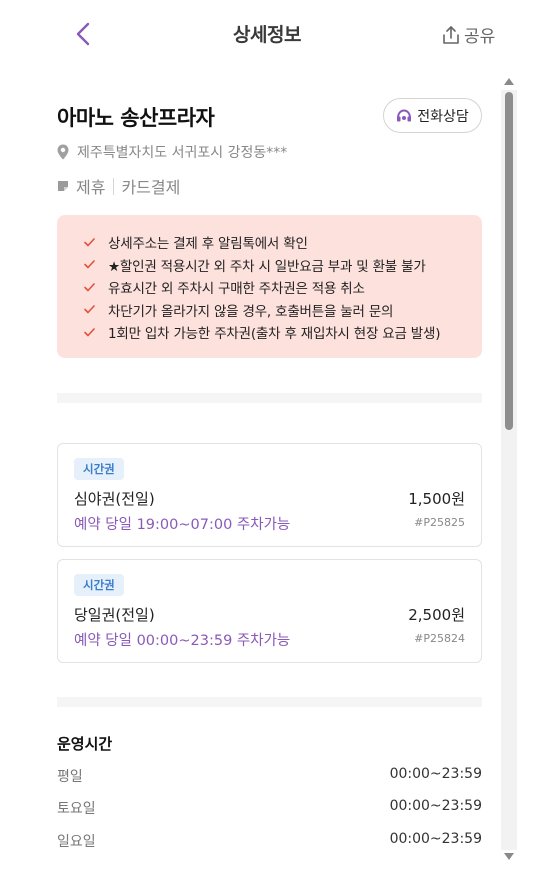  What do you see at coordinates (509, 261) in the screenshot?
I see `scrollbar-thumb` at bounding box center [509, 261].